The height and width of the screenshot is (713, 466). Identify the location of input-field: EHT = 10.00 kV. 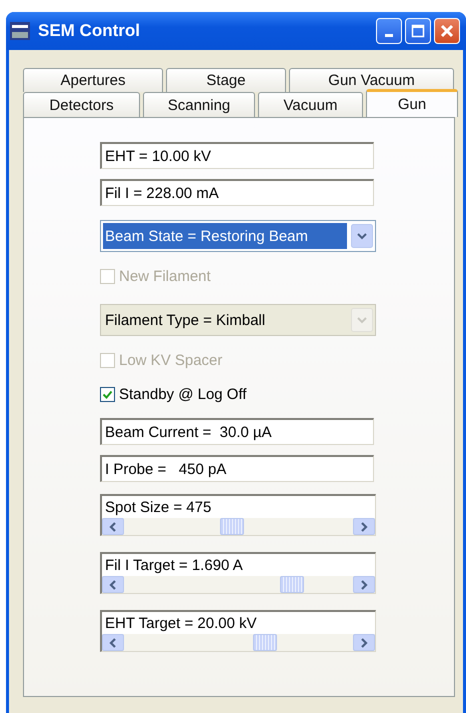
(237, 155).